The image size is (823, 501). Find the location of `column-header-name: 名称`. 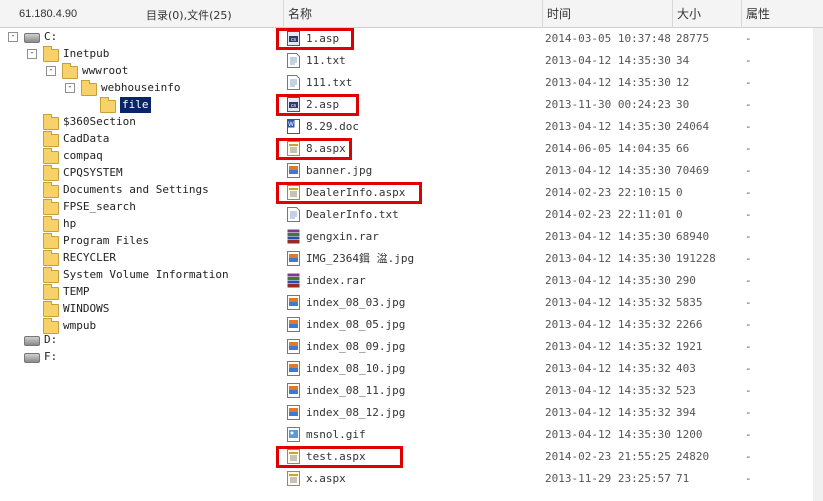

column-header-name: 名称 is located at coordinates (412, 14).